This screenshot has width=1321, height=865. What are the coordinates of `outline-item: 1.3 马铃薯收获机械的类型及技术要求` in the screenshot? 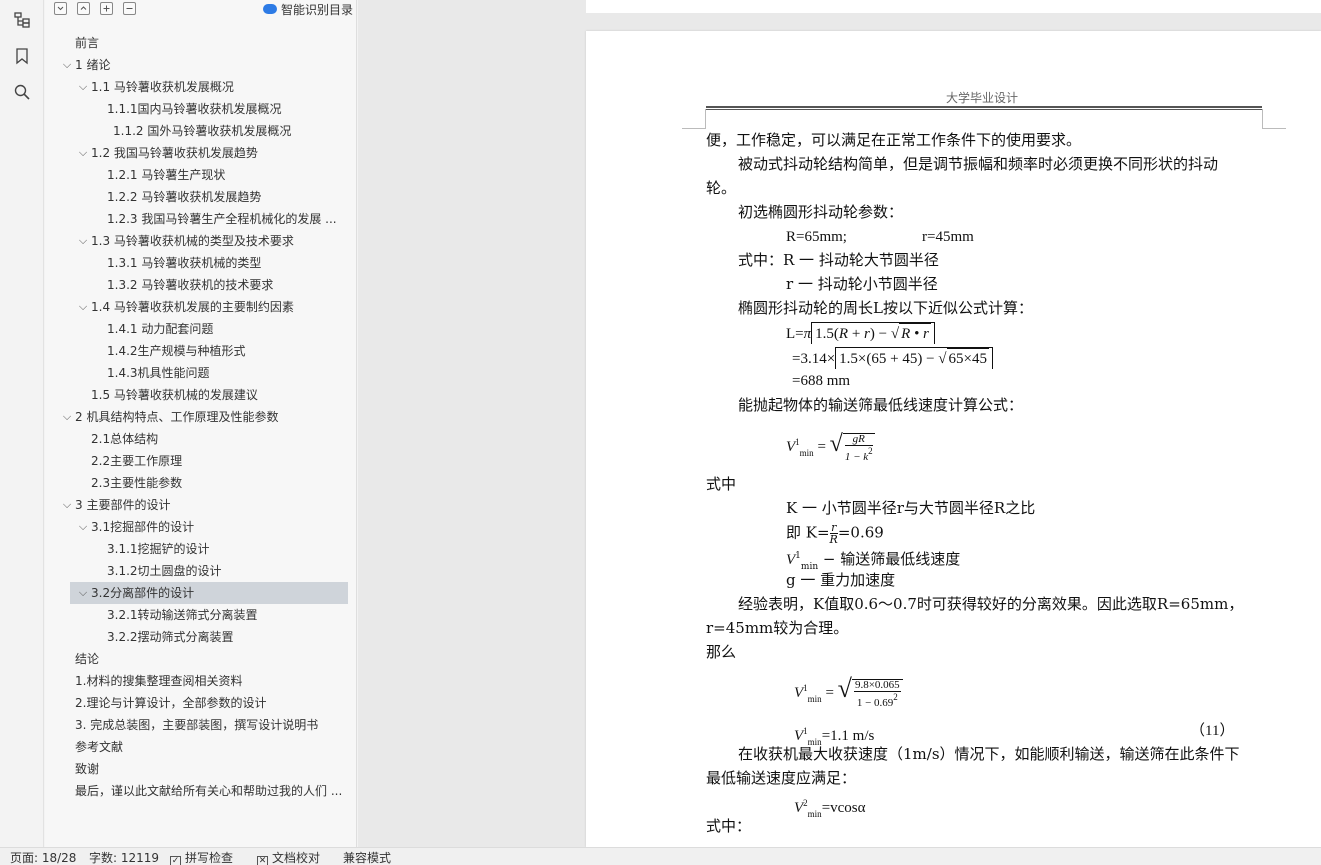 It's located at (201, 241).